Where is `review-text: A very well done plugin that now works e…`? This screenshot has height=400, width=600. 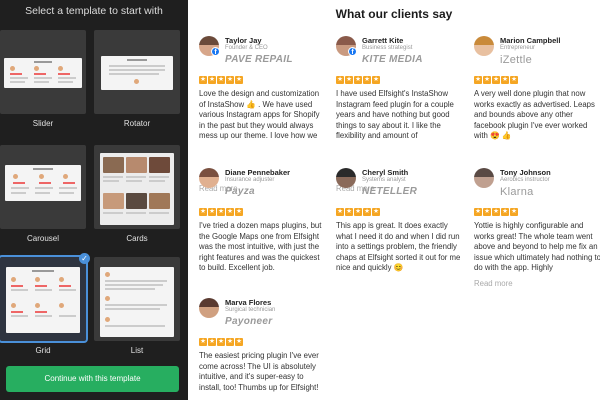
review-text: A very well done plugin that now works e… is located at coordinates (534, 115).